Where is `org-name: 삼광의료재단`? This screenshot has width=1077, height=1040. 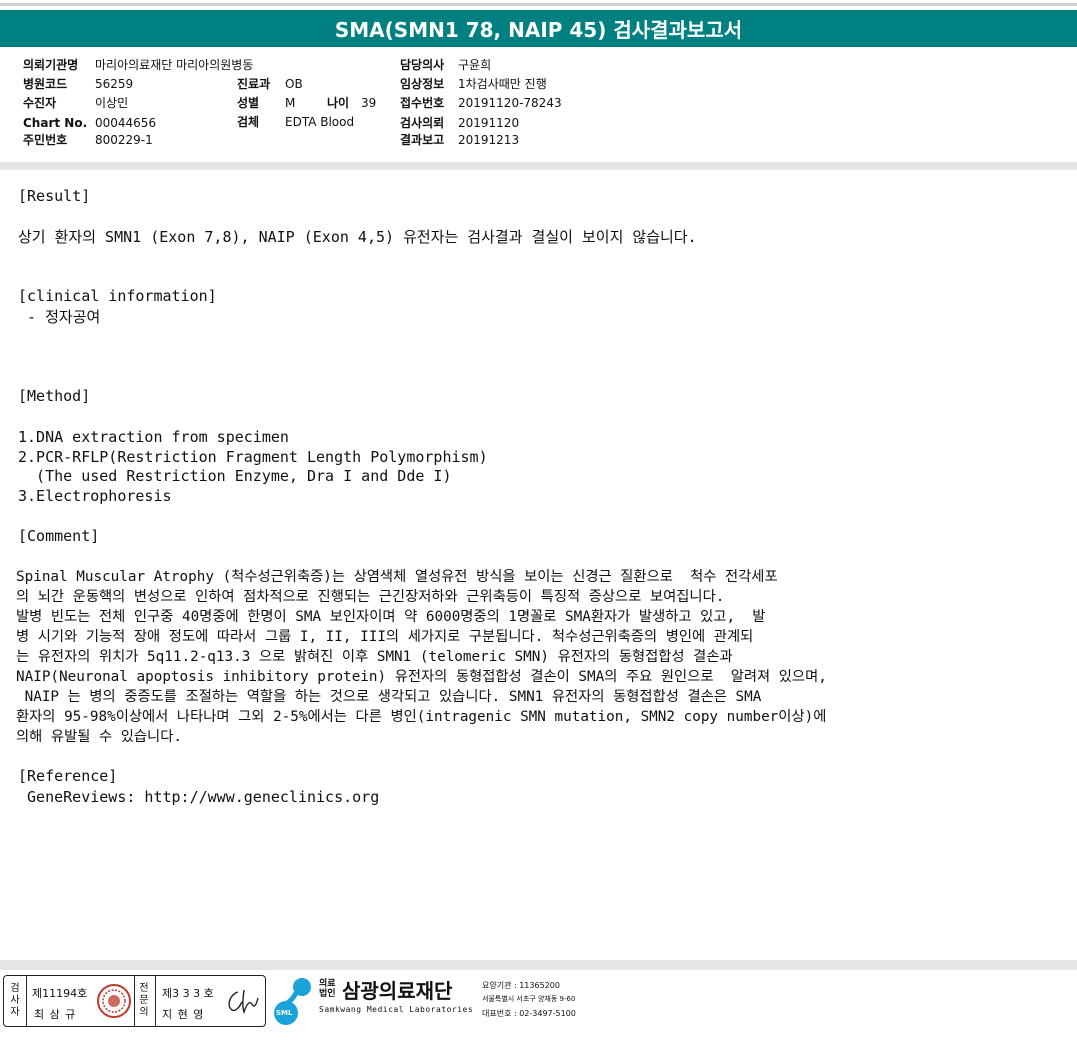 org-name: 삼광의료재단 is located at coordinates (397, 991).